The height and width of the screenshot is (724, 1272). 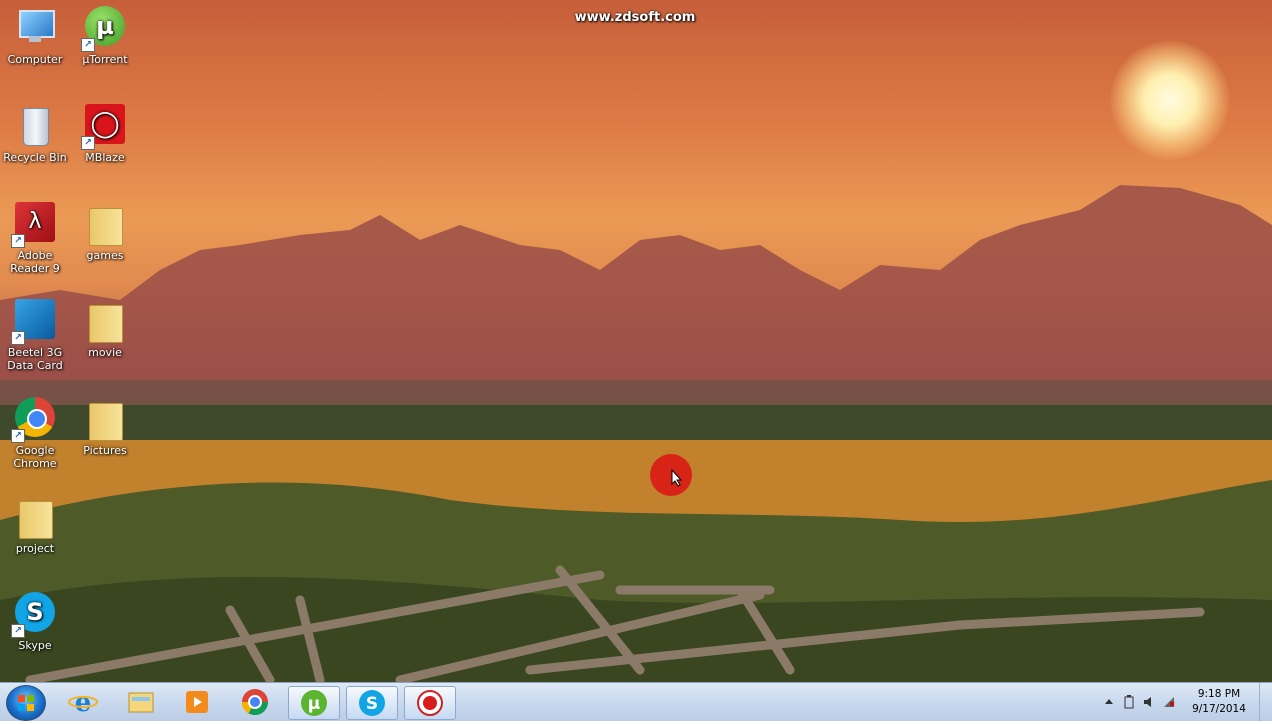 What do you see at coordinates (104, 127) in the screenshot?
I see `mblaze-icon: ◯ ↗` at bounding box center [104, 127].